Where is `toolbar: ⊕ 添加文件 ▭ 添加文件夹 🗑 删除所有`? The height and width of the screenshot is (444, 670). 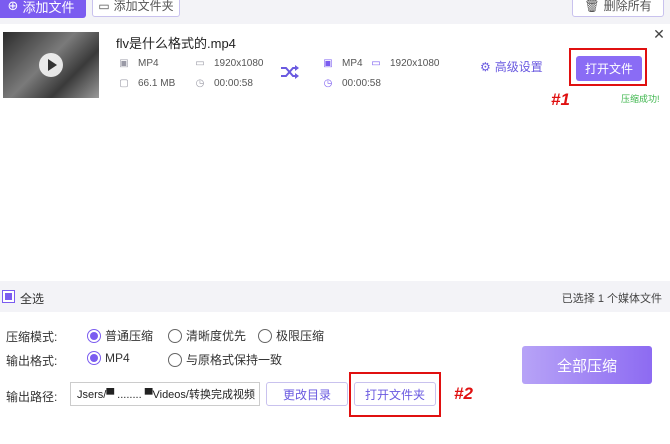
toolbar: ⊕ 添加文件 ▭ 添加文件夹 🗑 删除所有 is located at coordinates (335, 11).